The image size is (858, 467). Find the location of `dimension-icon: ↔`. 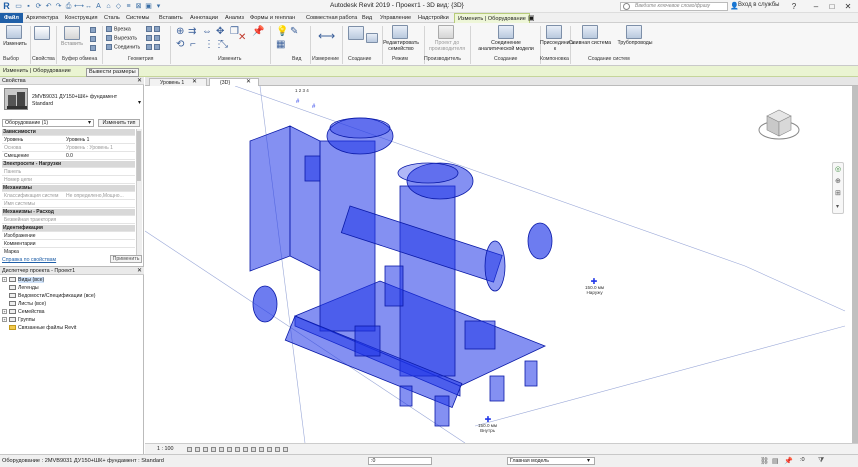

dimension-icon: ↔ is located at coordinates (88, 6).